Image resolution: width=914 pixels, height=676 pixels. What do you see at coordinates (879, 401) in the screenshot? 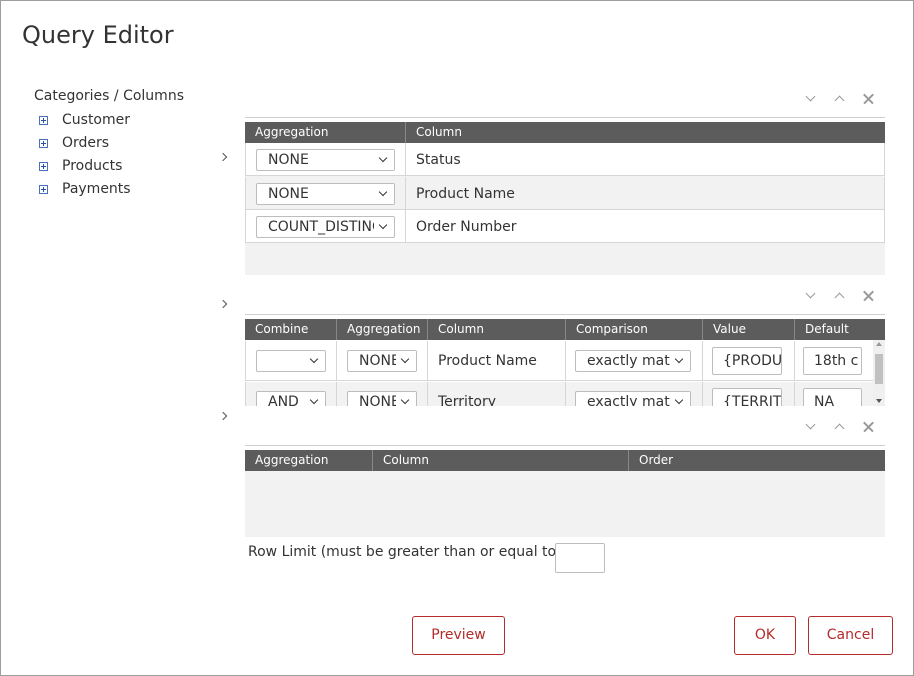
I see `scroll-down-icon` at bounding box center [879, 401].